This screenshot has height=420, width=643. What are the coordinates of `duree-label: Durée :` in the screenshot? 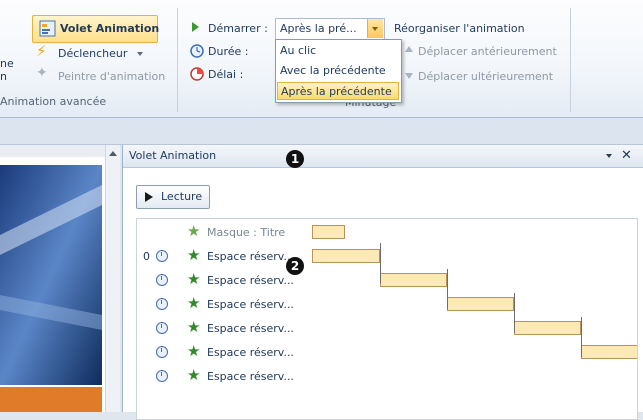 It's located at (228, 51).